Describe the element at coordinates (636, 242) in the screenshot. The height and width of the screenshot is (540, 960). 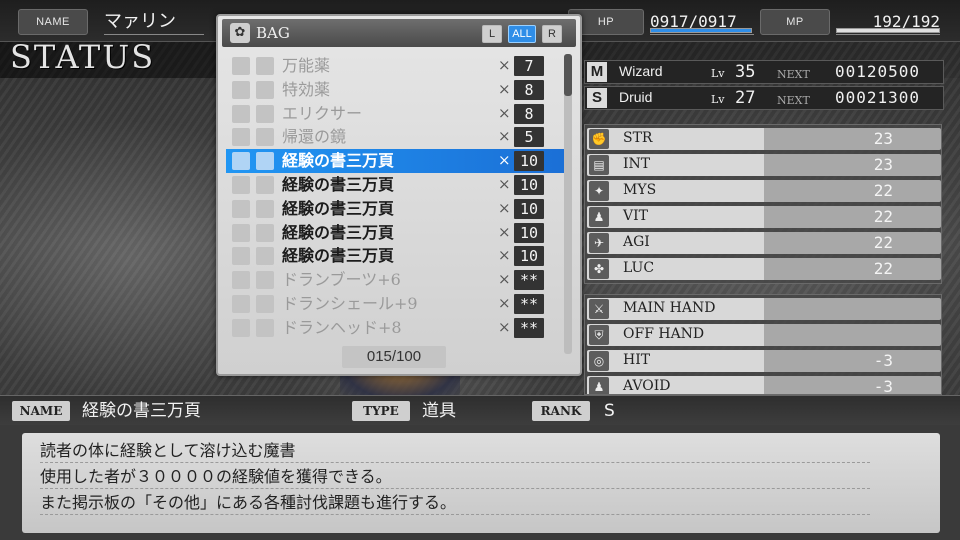
I see `stat-name: AGI` at that location.